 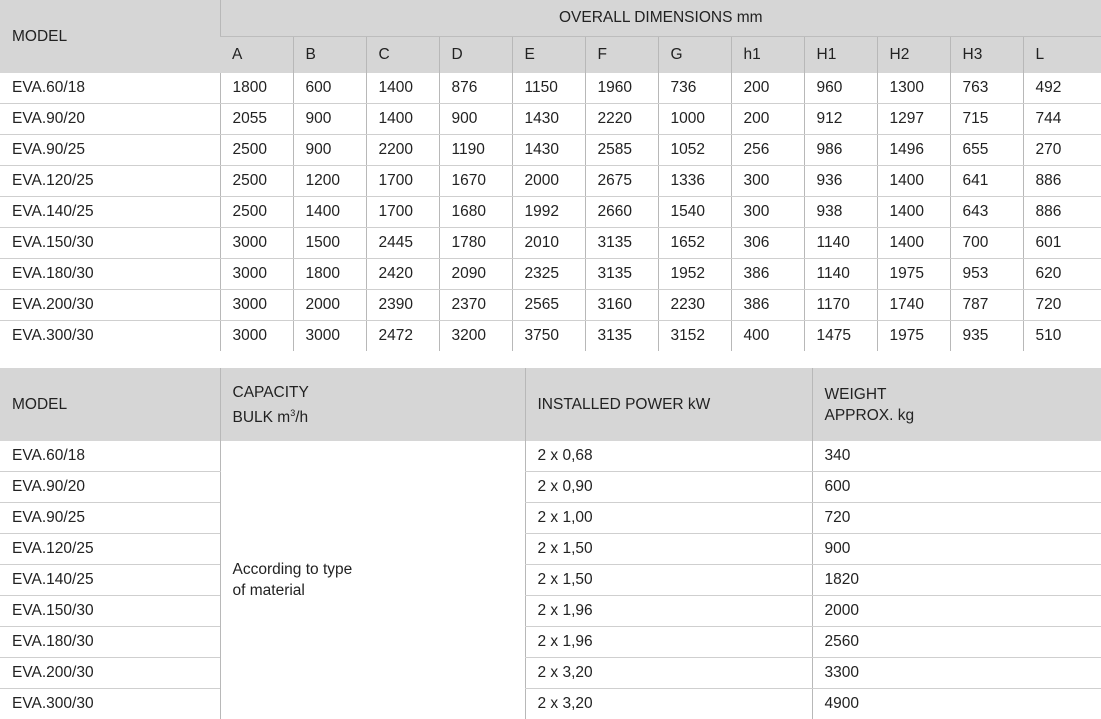 I want to click on dimension-cell: 2390, so click(x=402, y=305).